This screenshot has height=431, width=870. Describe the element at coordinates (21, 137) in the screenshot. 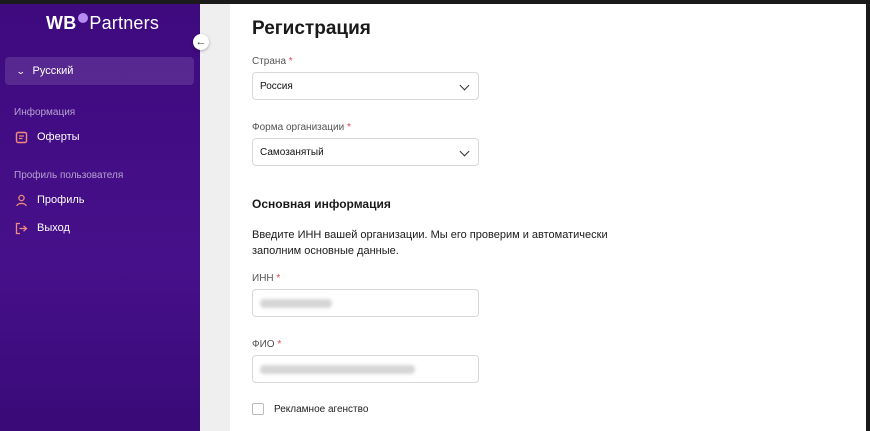

I see `document-icon` at that location.